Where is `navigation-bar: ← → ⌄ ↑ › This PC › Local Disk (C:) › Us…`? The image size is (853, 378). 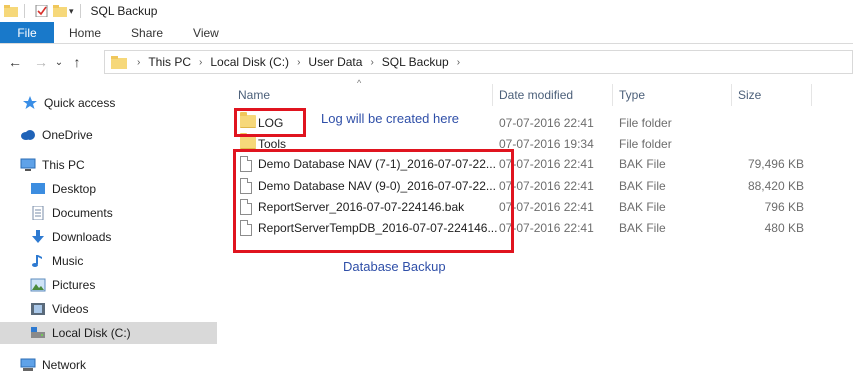 navigation-bar: ← → ⌄ ↑ › This PC › Local Disk (C:) › Us… is located at coordinates (426, 62).